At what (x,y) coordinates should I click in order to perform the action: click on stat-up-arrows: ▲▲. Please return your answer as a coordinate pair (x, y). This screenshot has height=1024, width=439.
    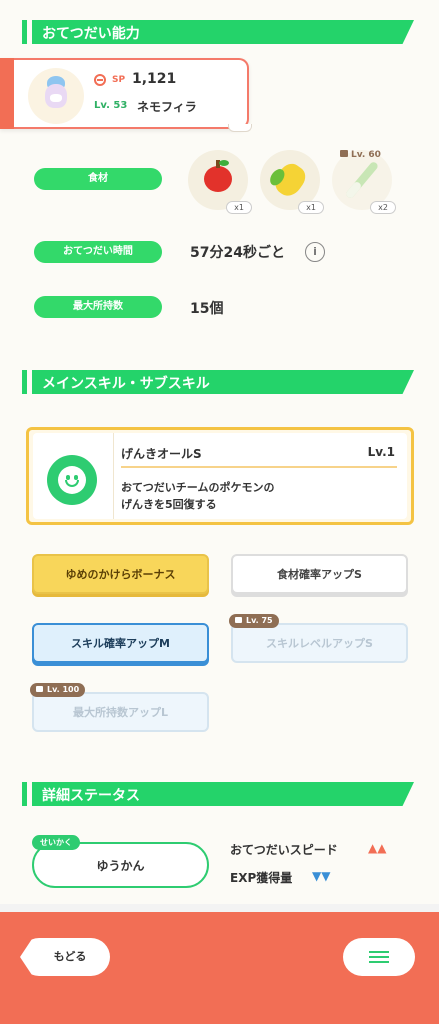
    Looking at the image, I should click on (377, 848).